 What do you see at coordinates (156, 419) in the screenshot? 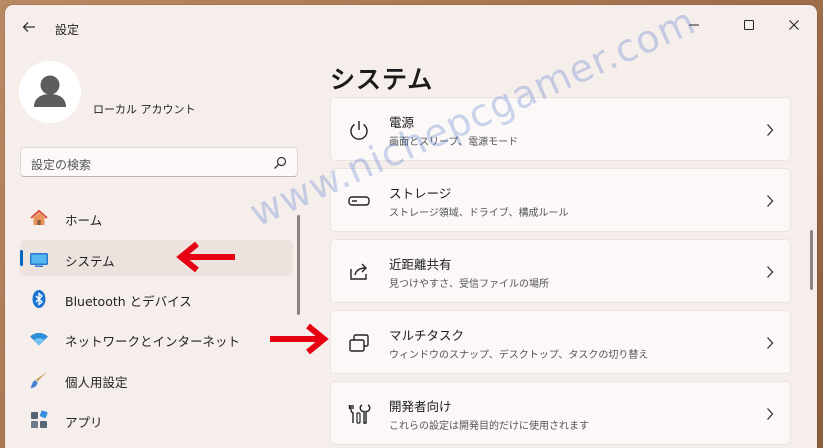
I see `sidebar-item-apps: アプリ` at bounding box center [156, 419].